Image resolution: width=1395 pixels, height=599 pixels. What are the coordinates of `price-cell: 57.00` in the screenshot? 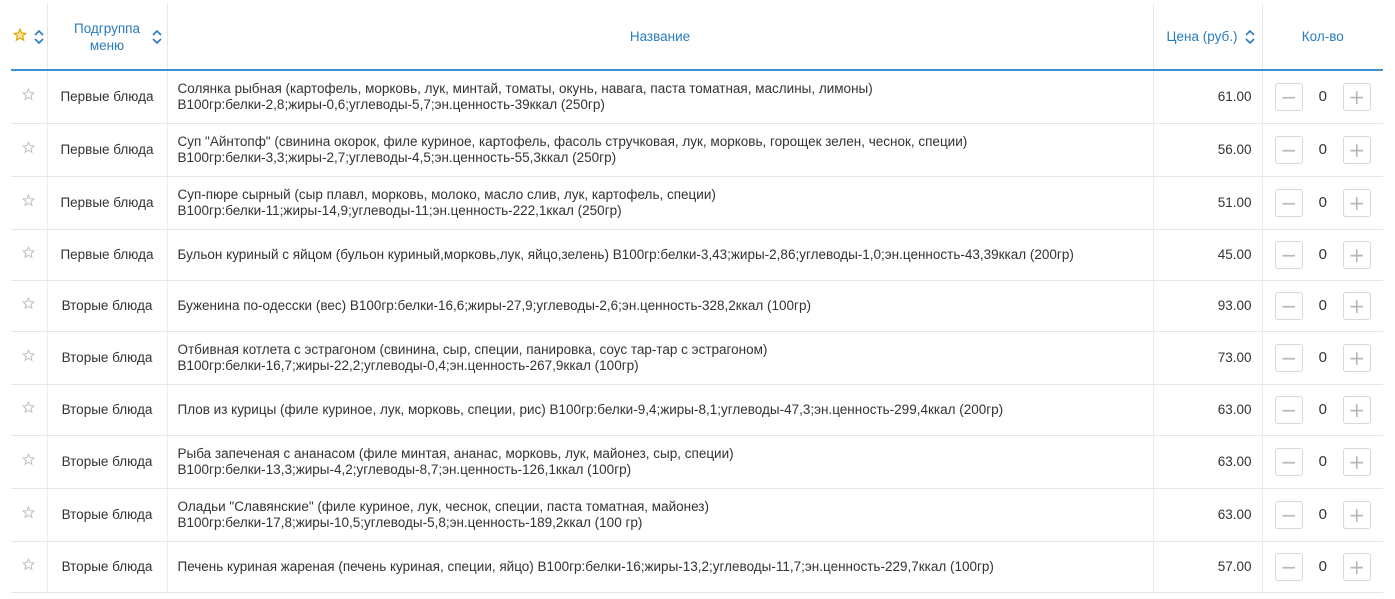 It's located at (1208, 567).